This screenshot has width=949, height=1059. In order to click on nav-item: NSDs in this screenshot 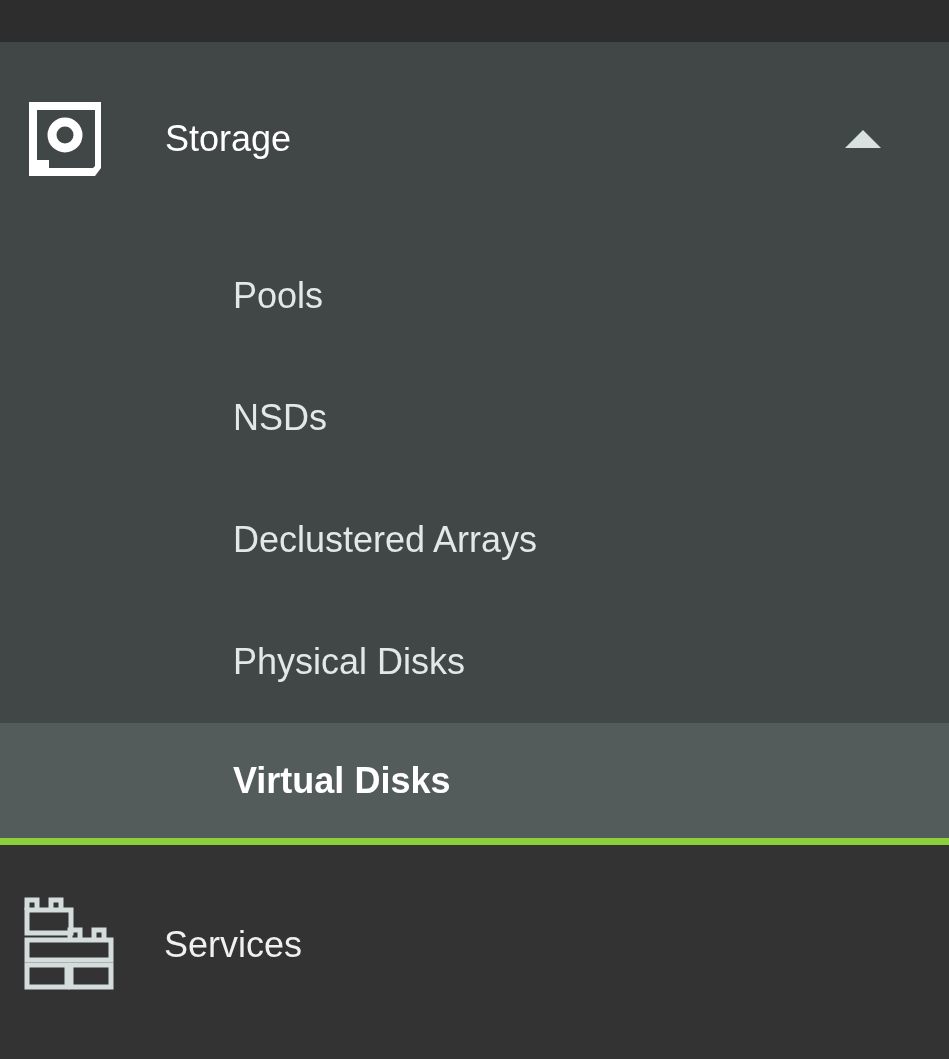, I will do `click(474, 418)`.